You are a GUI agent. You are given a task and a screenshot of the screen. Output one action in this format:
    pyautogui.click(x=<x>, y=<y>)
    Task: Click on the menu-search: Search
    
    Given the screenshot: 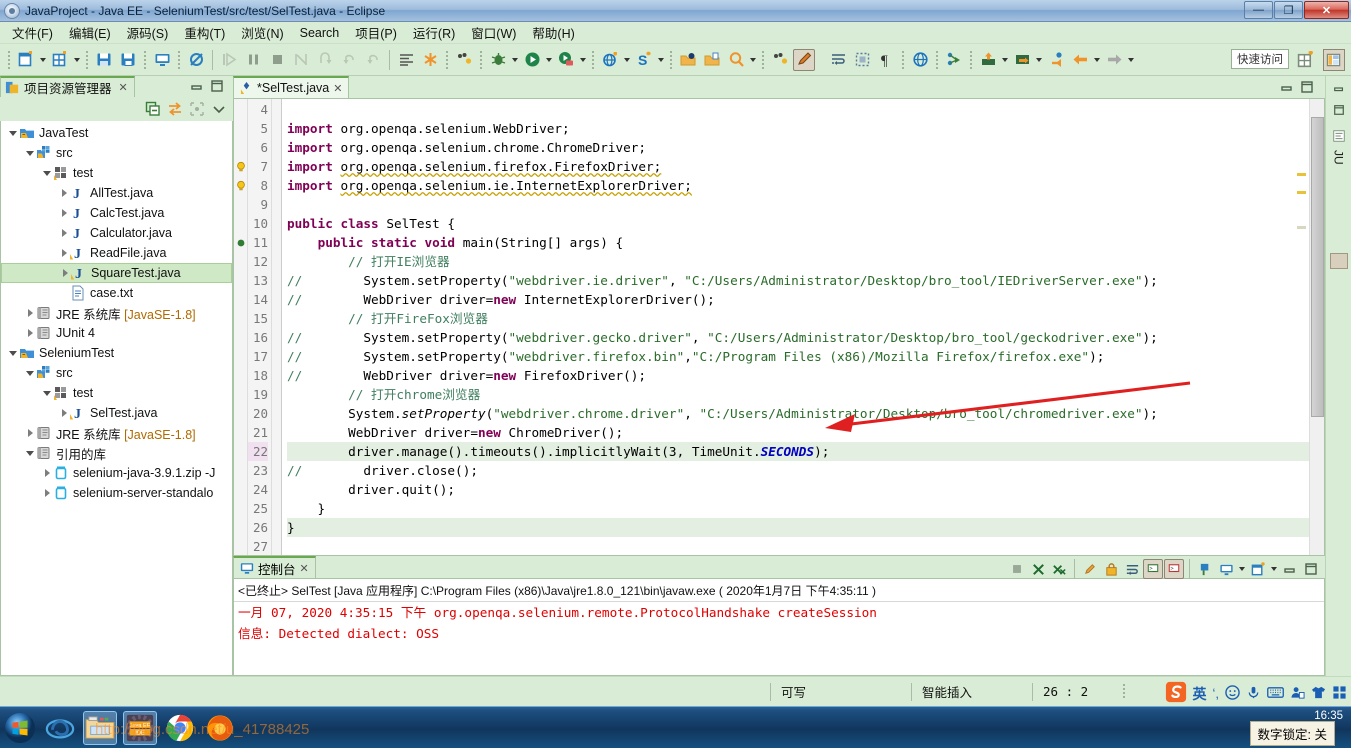 What is the action you would take?
    pyautogui.click(x=320, y=33)
    